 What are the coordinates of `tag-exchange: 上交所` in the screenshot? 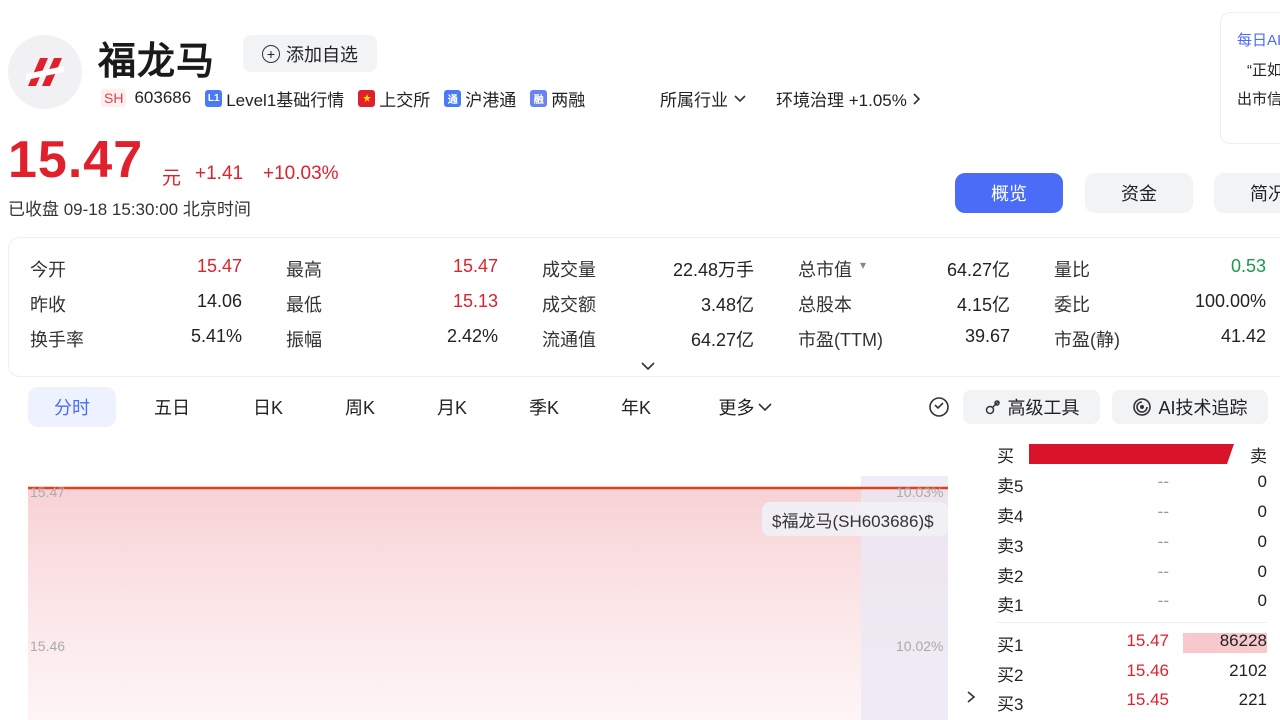 It's located at (394, 98).